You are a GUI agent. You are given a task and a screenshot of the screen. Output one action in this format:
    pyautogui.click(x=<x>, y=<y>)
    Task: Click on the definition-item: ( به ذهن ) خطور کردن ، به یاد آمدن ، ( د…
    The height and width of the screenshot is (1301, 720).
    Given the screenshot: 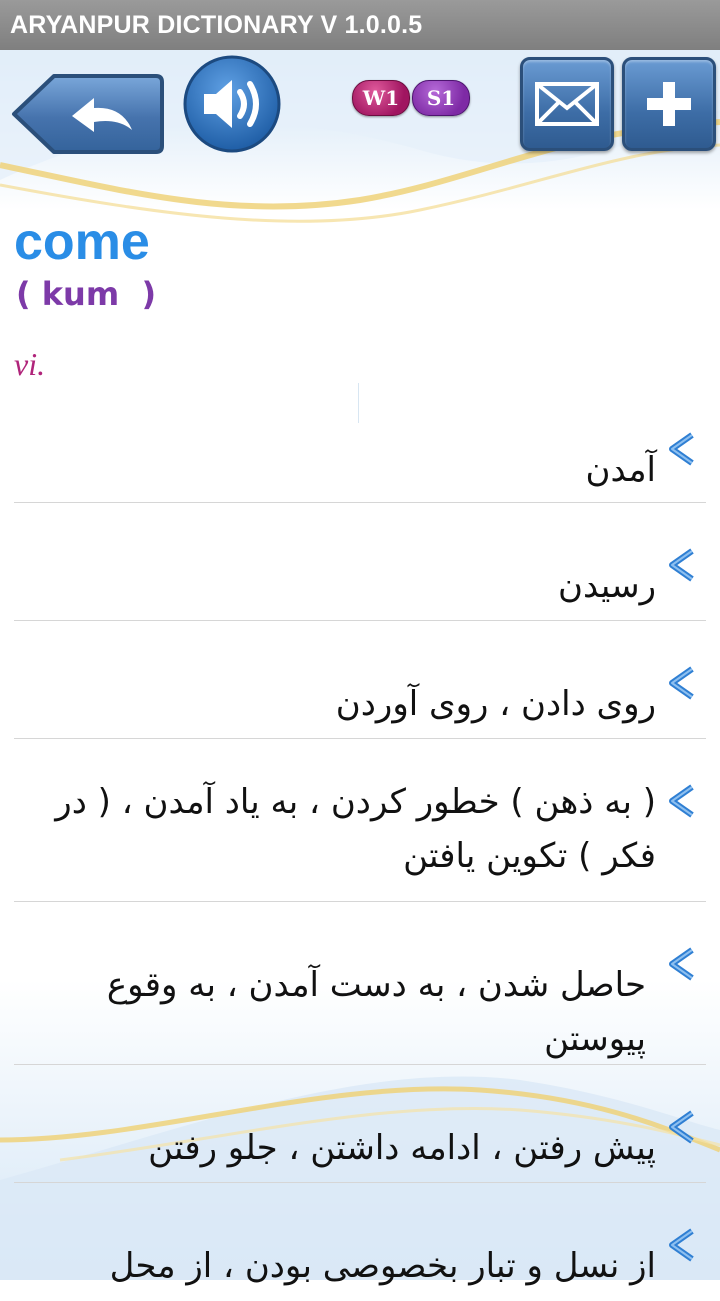 What is the action you would take?
    pyautogui.click(x=360, y=820)
    